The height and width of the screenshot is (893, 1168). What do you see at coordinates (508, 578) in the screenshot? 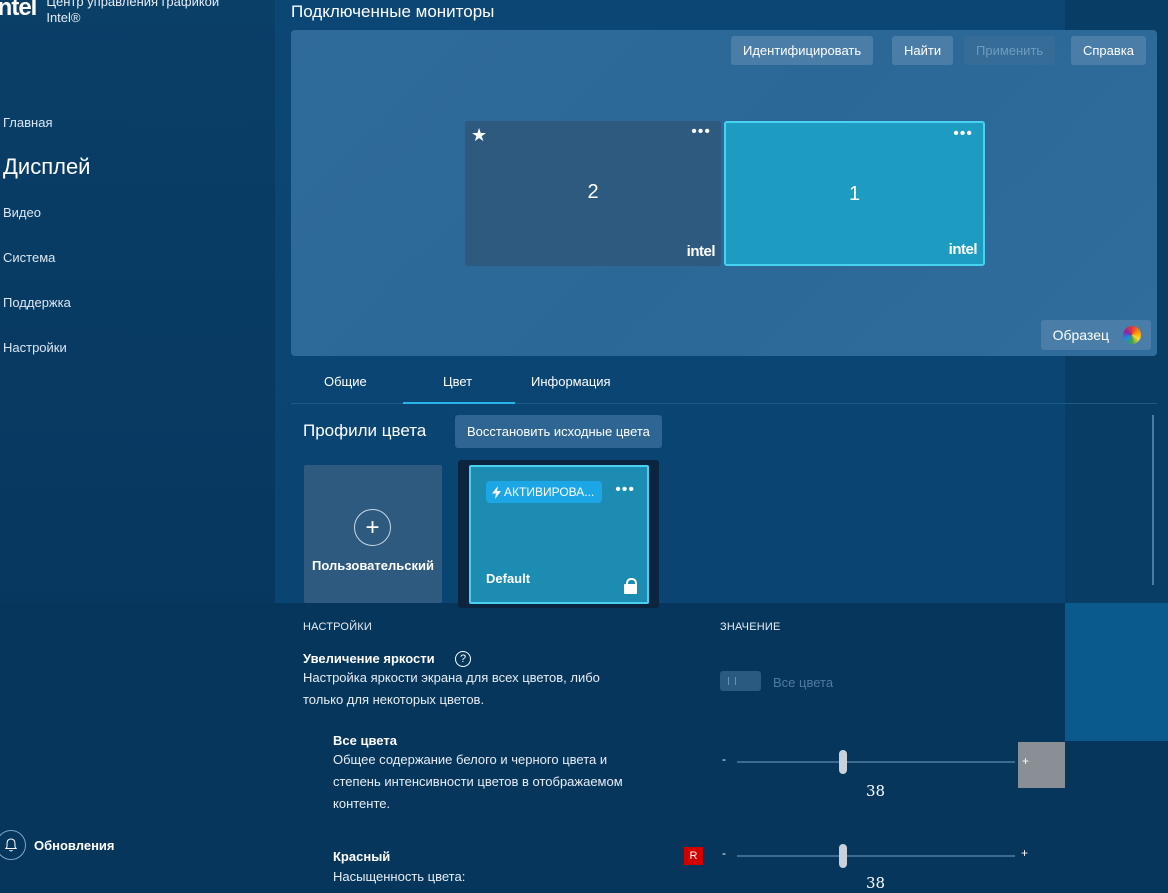
I see `profile-label: Default` at bounding box center [508, 578].